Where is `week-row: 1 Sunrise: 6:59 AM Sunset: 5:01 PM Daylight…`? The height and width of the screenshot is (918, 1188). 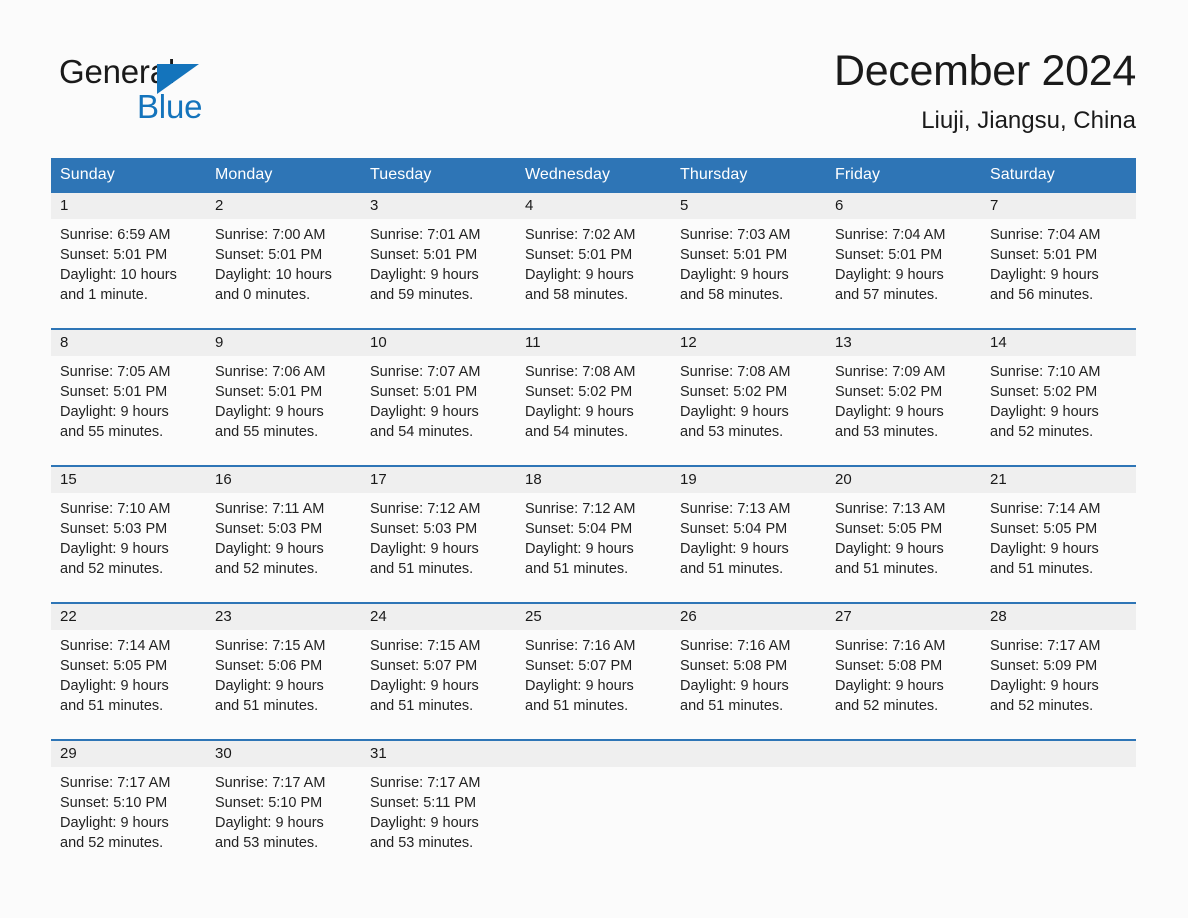 week-row: 1 Sunrise: 6:59 AM Sunset: 5:01 PM Daylight… is located at coordinates (593, 261).